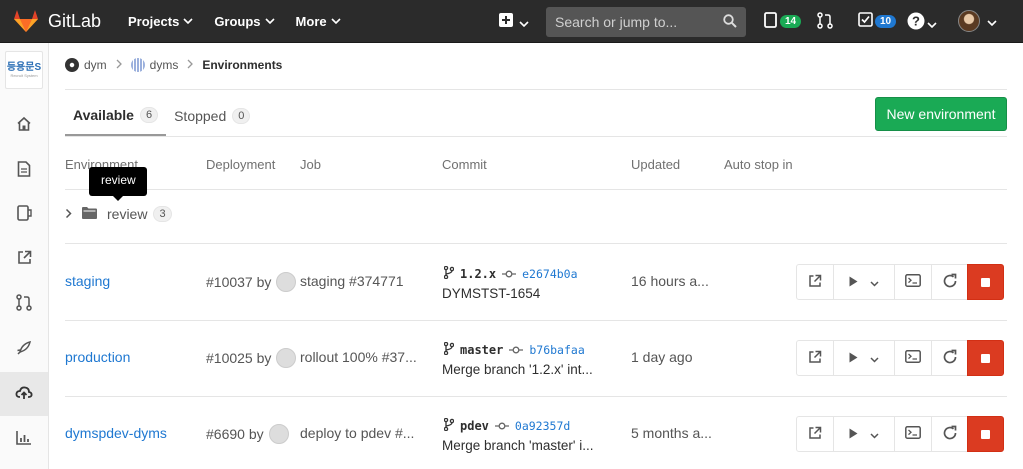  What do you see at coordinates (116, 433) in the screenshot?
I see `environment-name-link: dymspdev-dyms` at bounding box center [116, 433].